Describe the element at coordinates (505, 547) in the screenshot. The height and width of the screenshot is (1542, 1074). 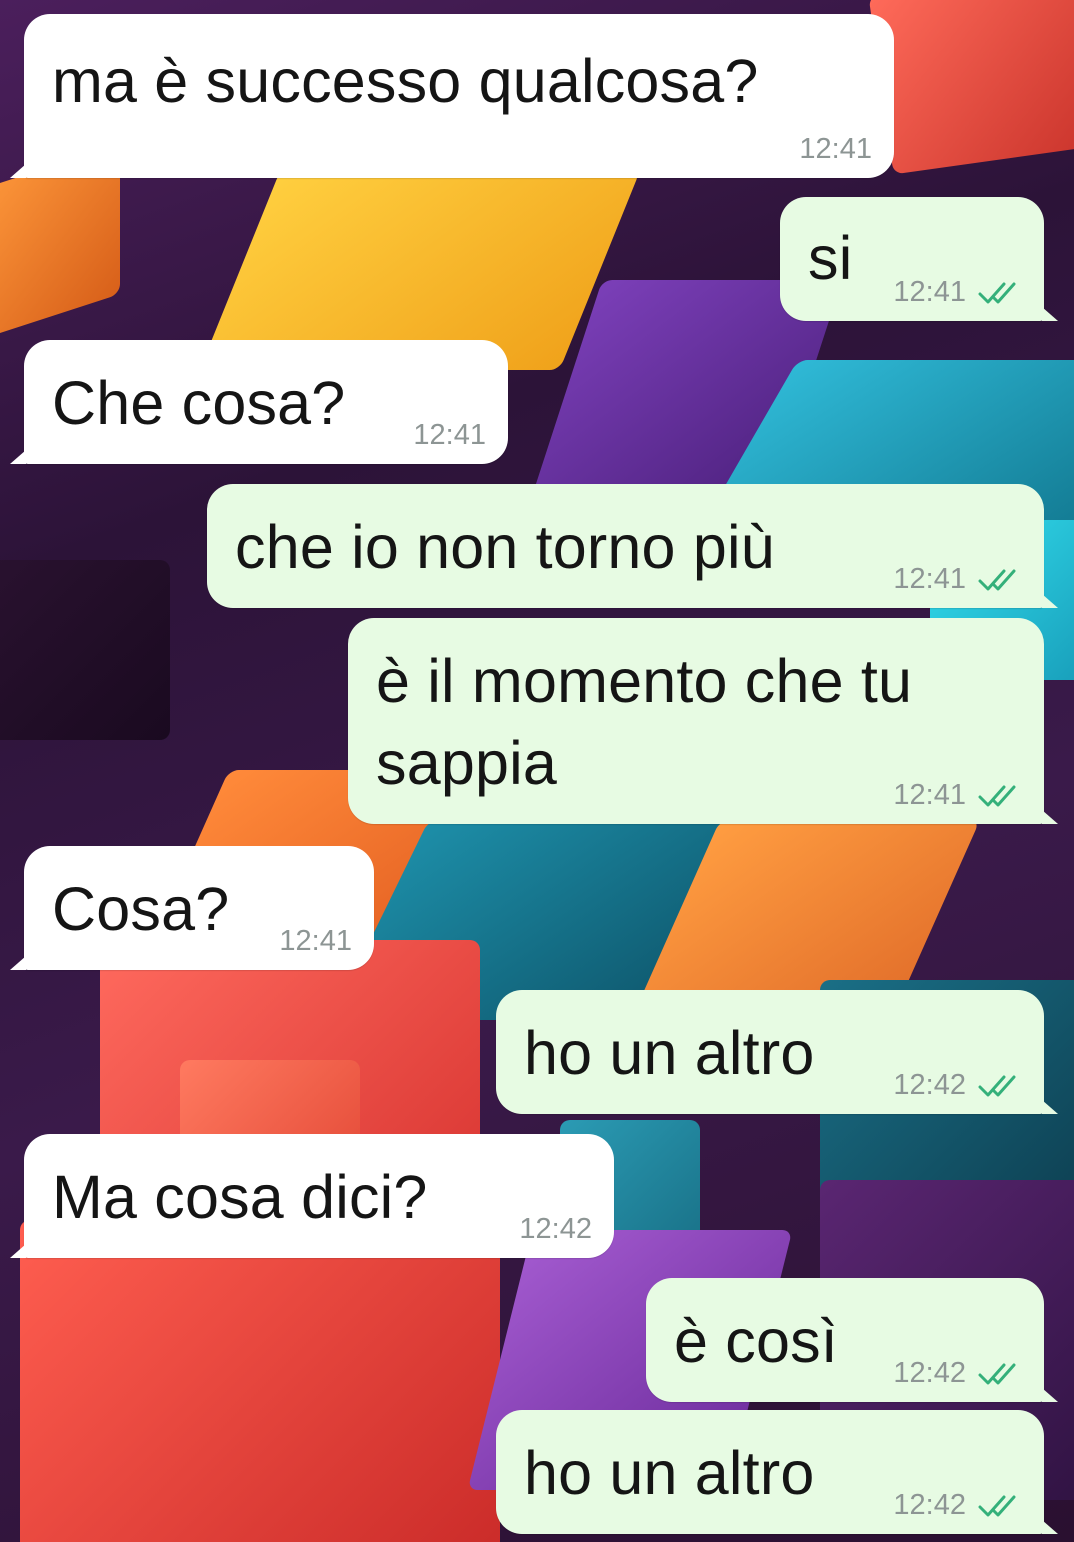
I see `message-text: che io non torno più` at that location.